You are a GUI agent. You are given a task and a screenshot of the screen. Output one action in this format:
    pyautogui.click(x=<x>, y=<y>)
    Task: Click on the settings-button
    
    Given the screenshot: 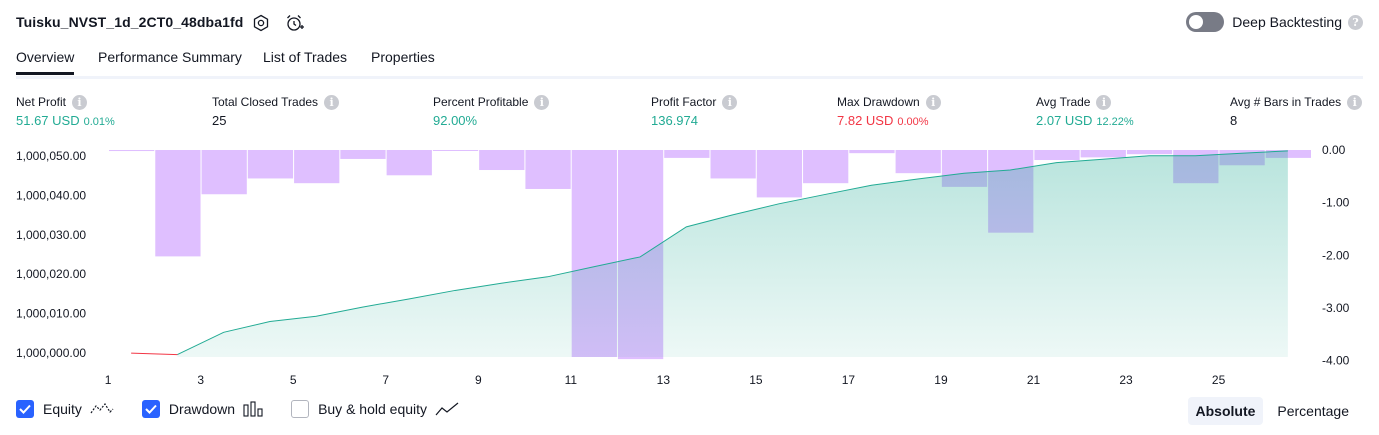 What is the action you would take?
    pyautogui.click(x=261, y=23)
    